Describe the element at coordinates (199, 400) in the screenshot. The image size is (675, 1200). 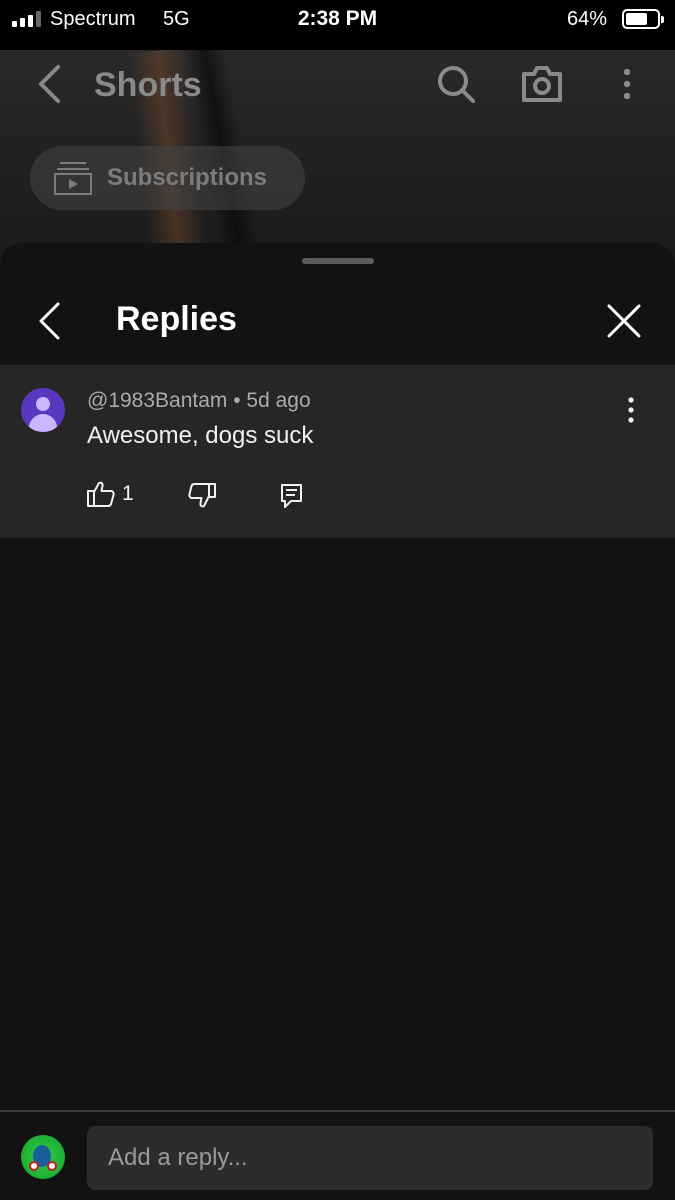
I see `comment-author-and-age: @1983Bantam • 5d ago` at that location.